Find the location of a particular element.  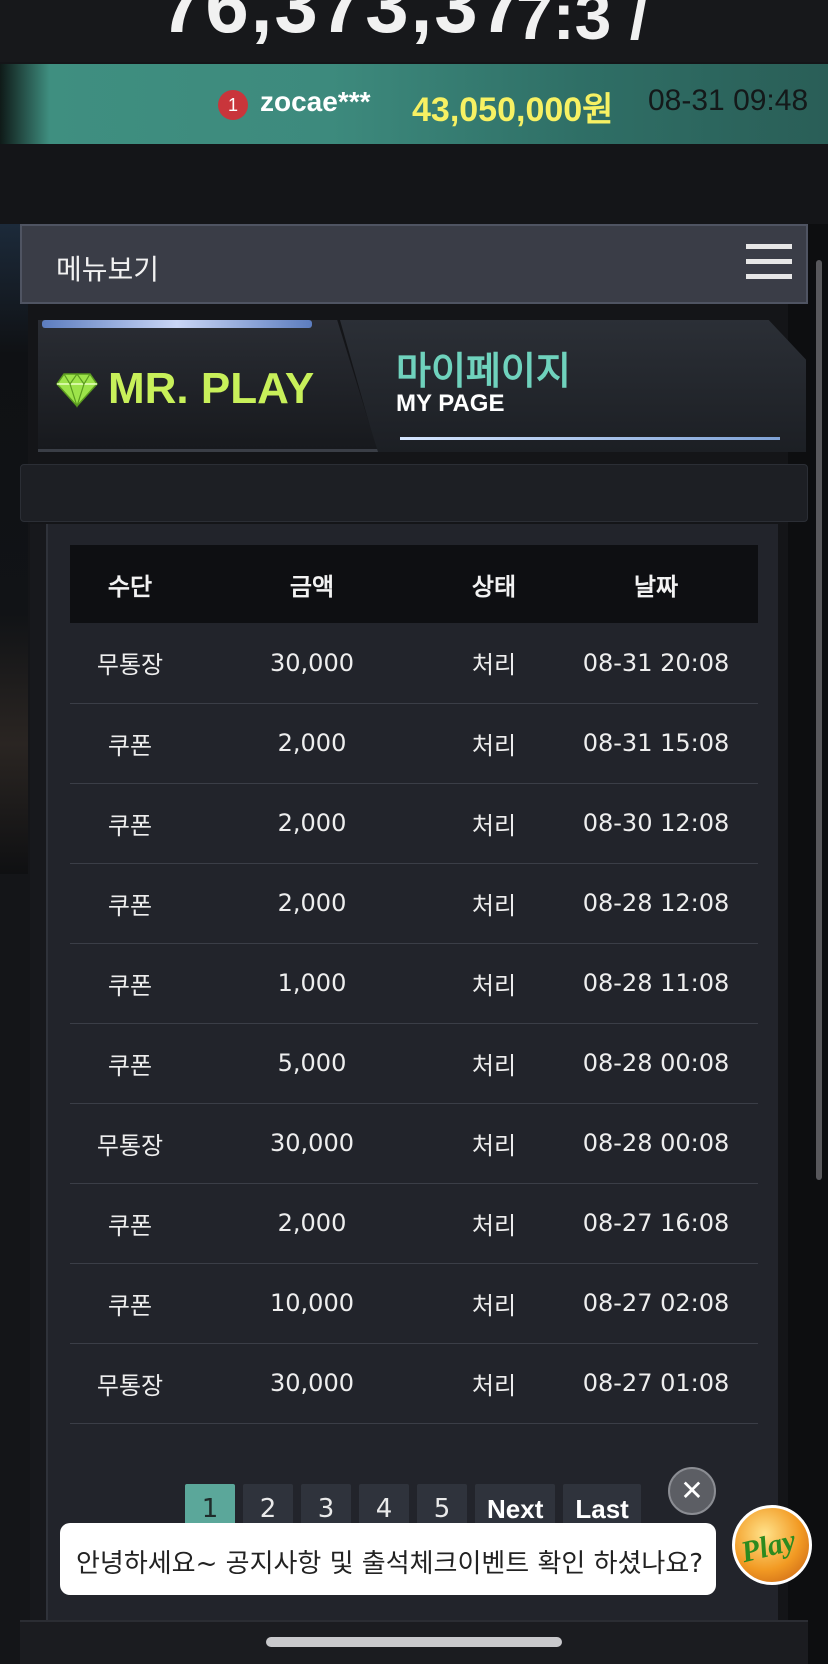

chat-message: 안녕하세요~ 공지사항 및 출석체크이벤트 확인 하셨나요? is located at coordinates (390, 1564).